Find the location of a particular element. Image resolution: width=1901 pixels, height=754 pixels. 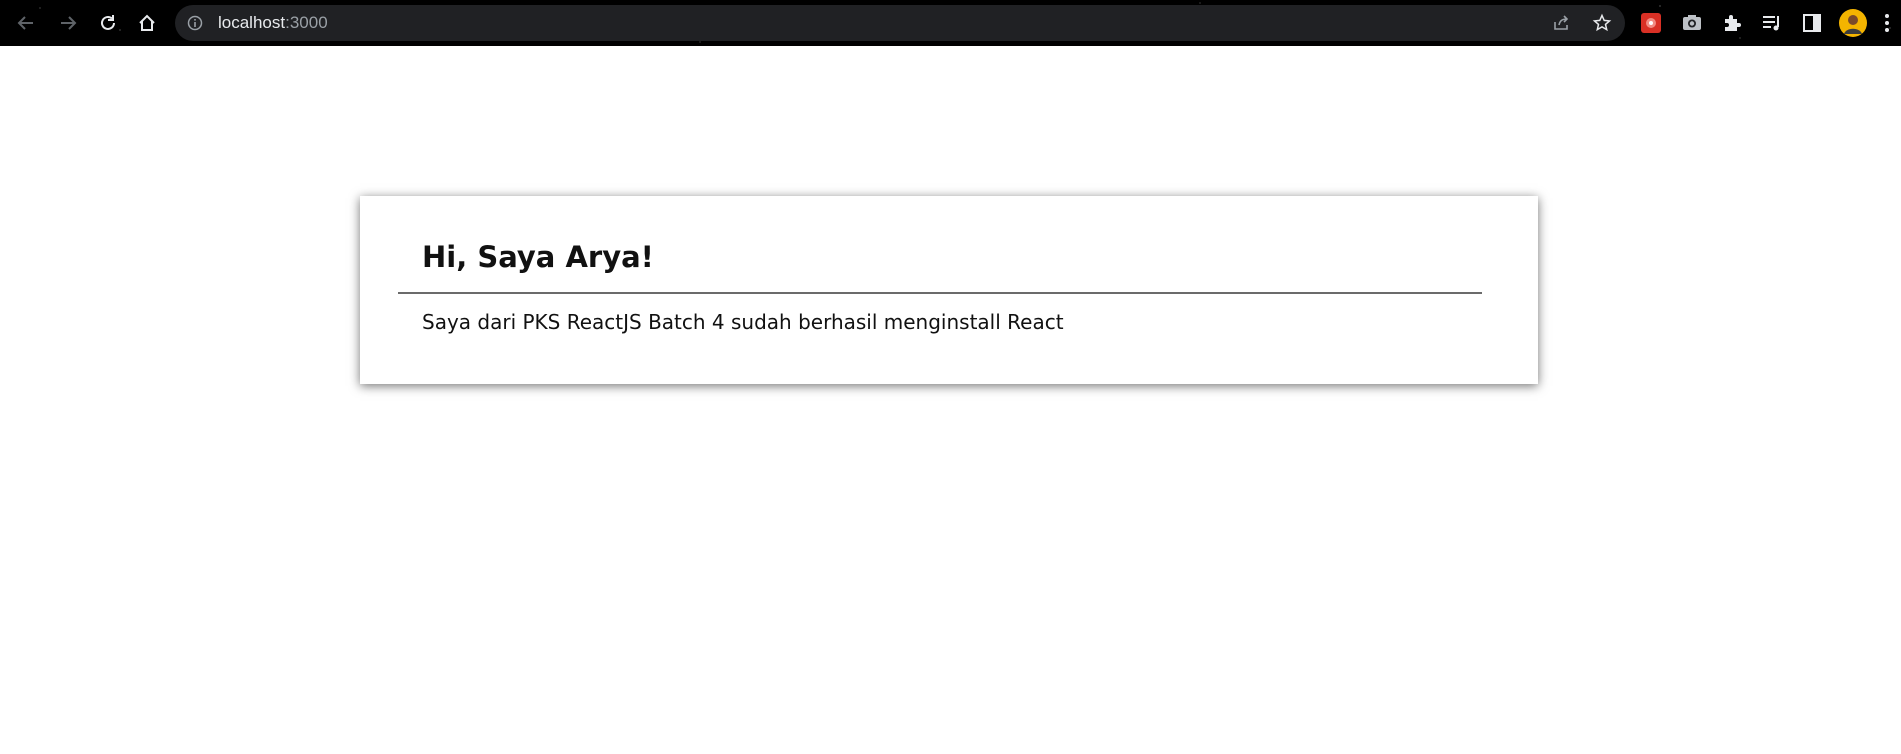

side-panel-icon is located at coordinates (1812, 23).